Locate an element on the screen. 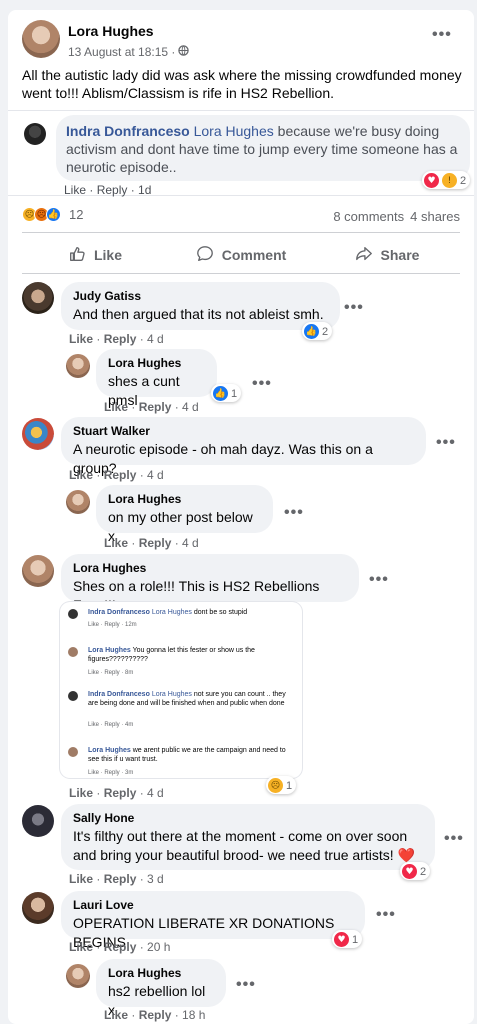 The image size is (477, 1024). post-author: Lora Hughes is located at coordinates (111, 31).